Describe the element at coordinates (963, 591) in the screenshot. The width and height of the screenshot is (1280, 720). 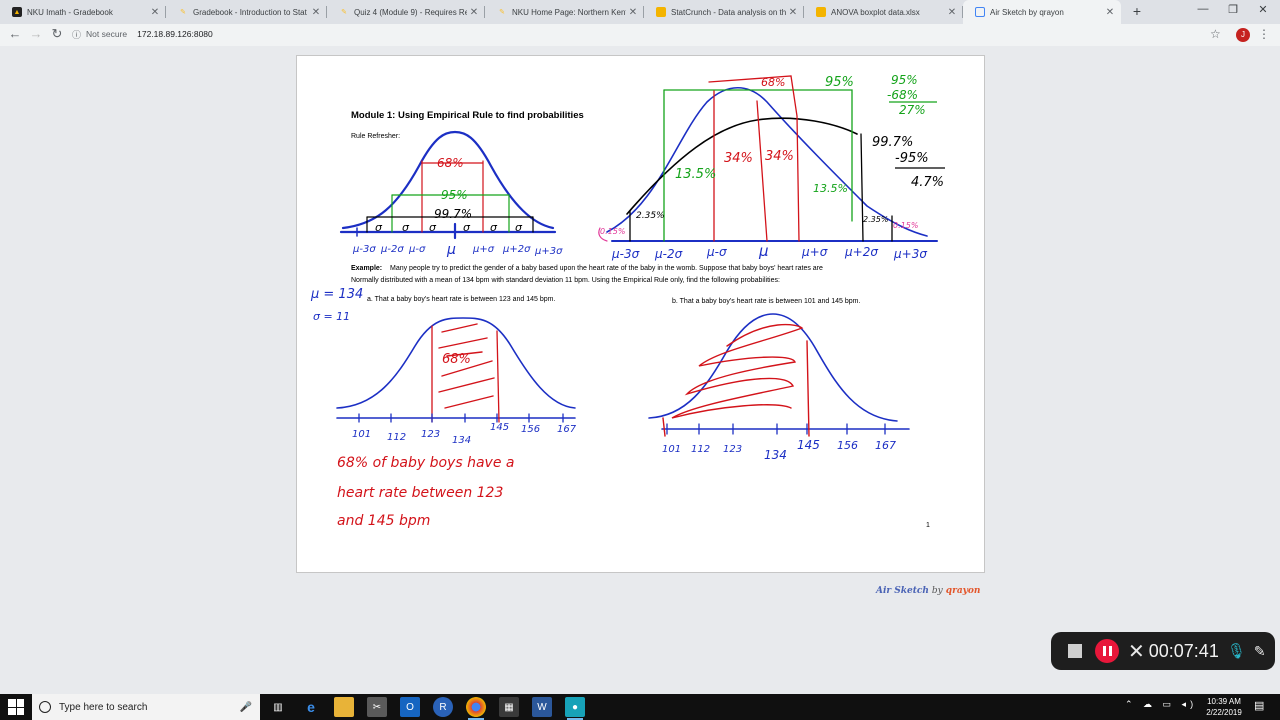
I see `brand-maker: qrayon` at that location.